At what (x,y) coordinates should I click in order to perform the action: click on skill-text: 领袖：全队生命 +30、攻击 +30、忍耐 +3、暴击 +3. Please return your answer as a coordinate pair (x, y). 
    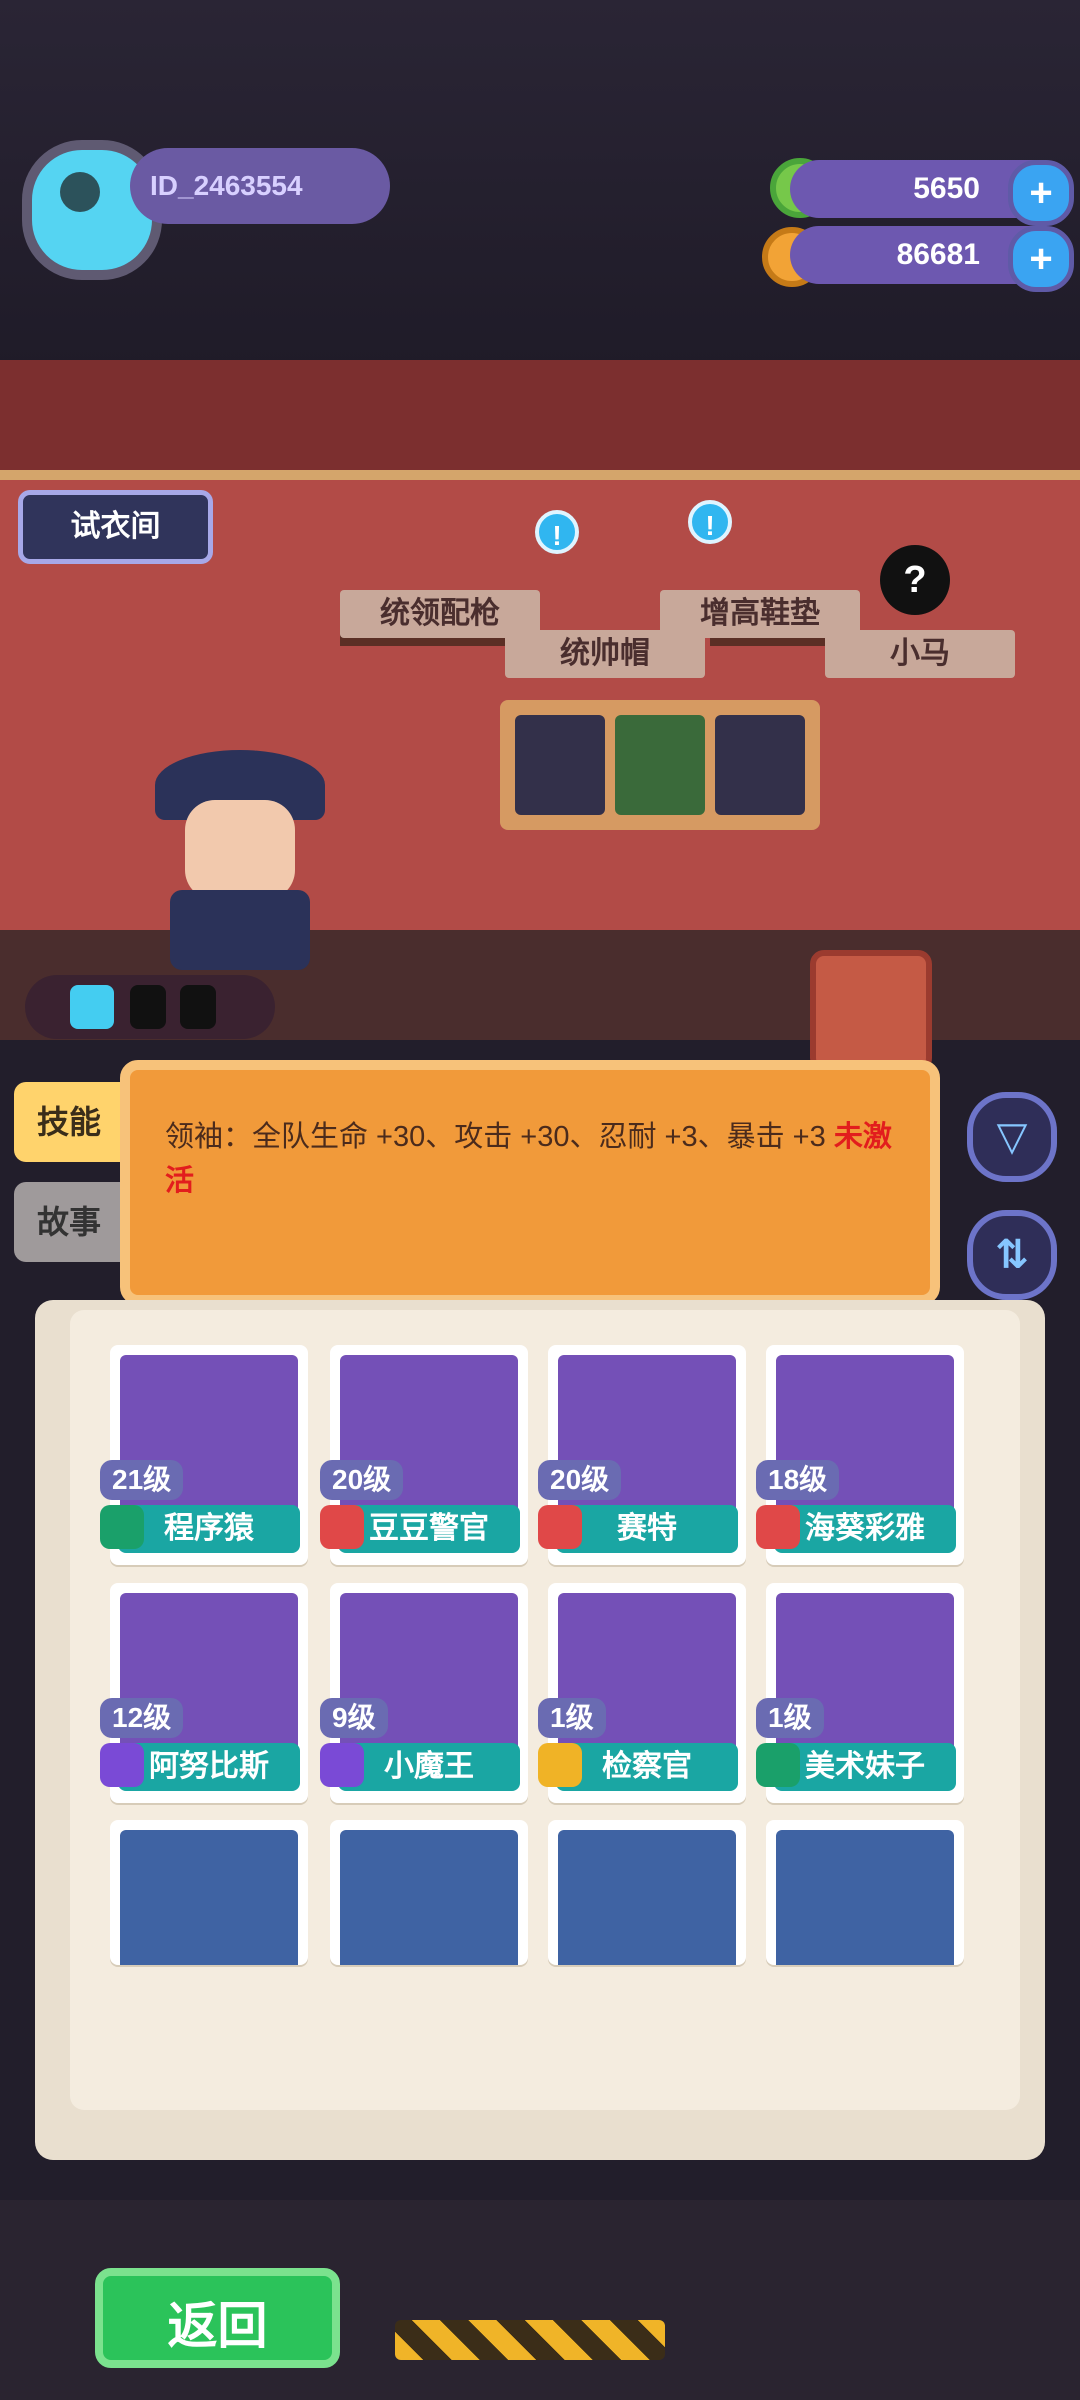
    Looking at the image, I should click on (495, 1137).